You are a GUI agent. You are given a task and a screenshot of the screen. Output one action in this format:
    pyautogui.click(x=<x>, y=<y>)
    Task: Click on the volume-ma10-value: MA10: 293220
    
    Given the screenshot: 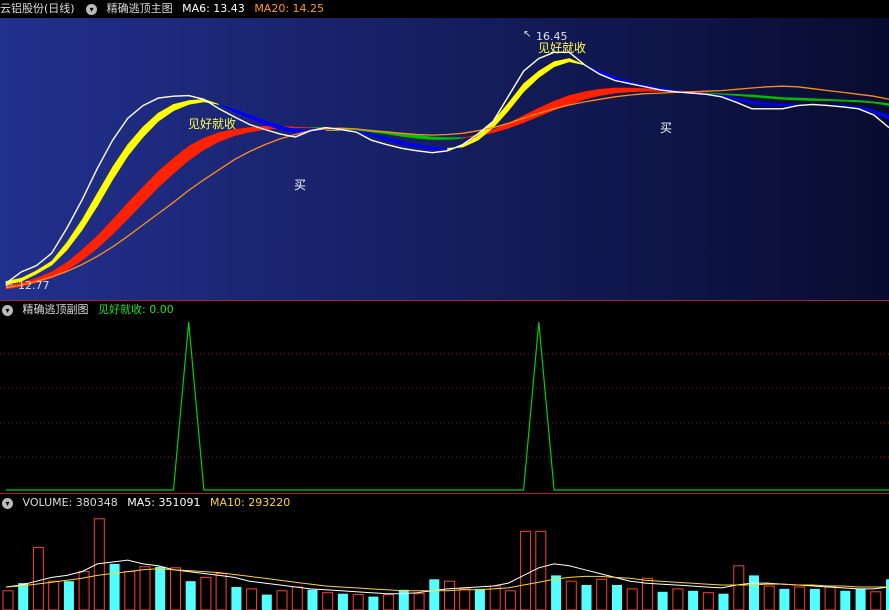 What is the action you would take?
    pyautogui.click(x=250, y=502)
    